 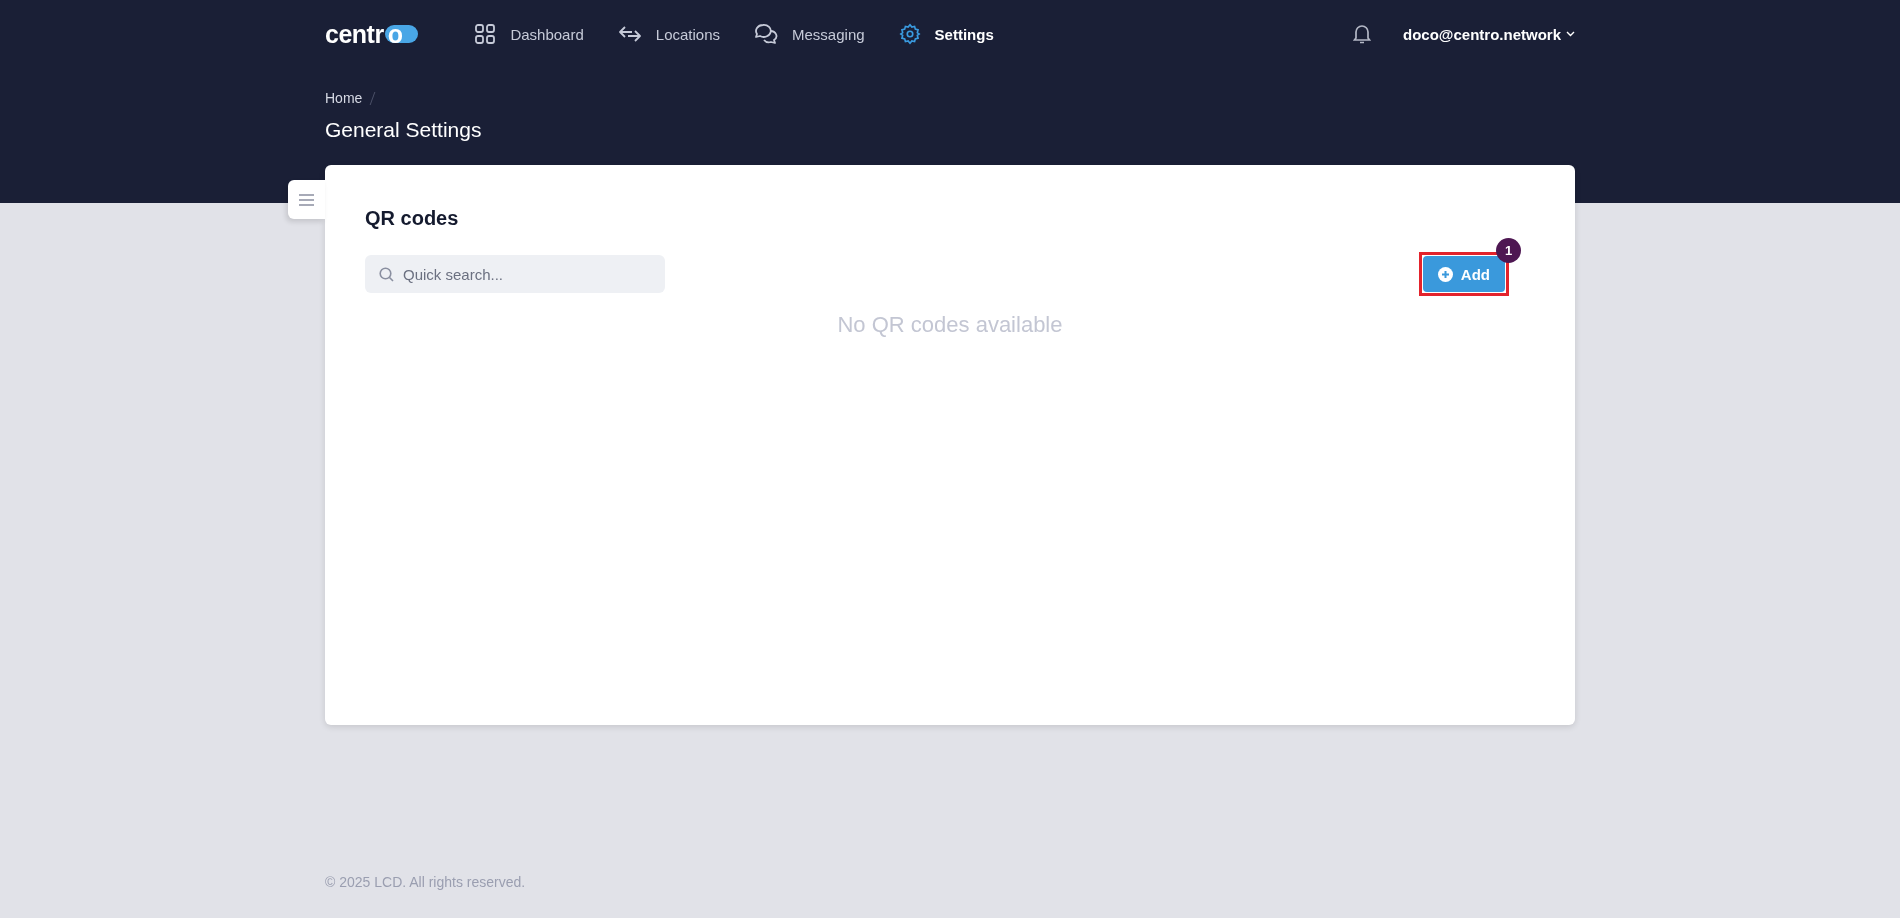 What do you see at coordinates (909, 34) in the screenshot?
I see `settings-icon` at bounding box center [909, 34].